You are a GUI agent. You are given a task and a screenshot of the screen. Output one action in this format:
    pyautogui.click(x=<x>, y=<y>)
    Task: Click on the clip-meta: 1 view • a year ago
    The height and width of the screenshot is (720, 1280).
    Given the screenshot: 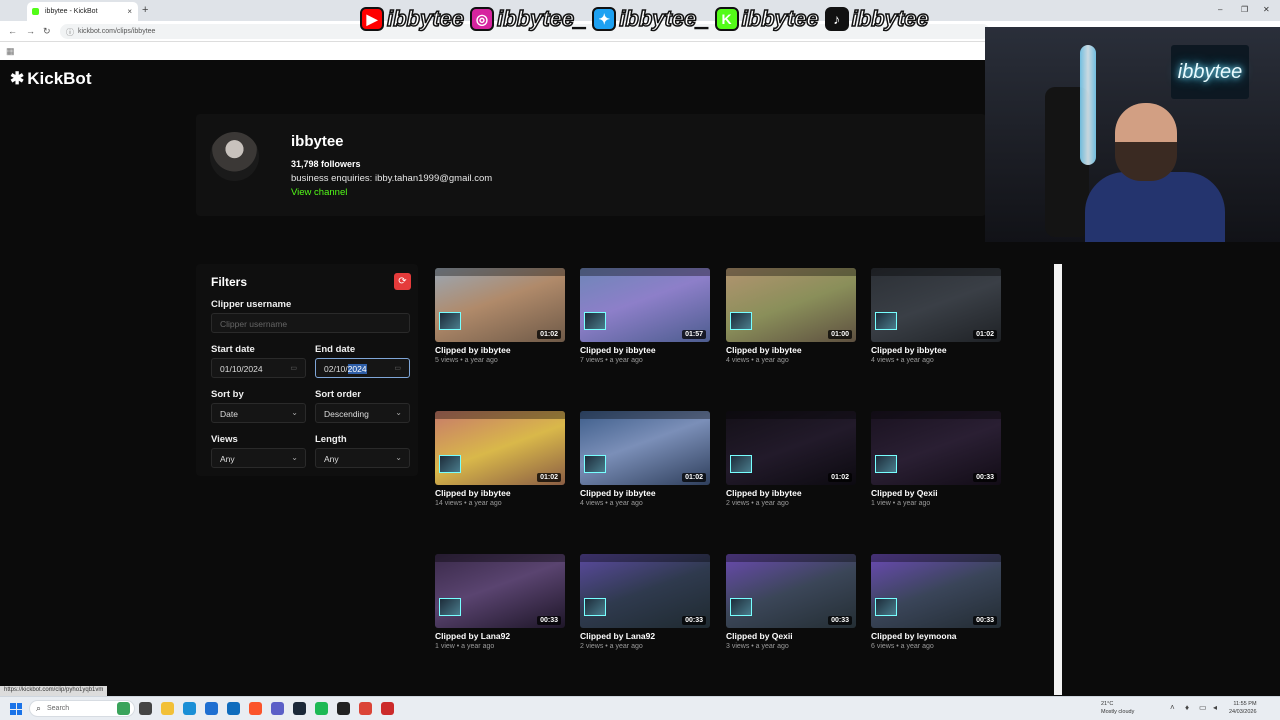 What is the action you would take?
    pyautogui.click(x=901, y=503)
    